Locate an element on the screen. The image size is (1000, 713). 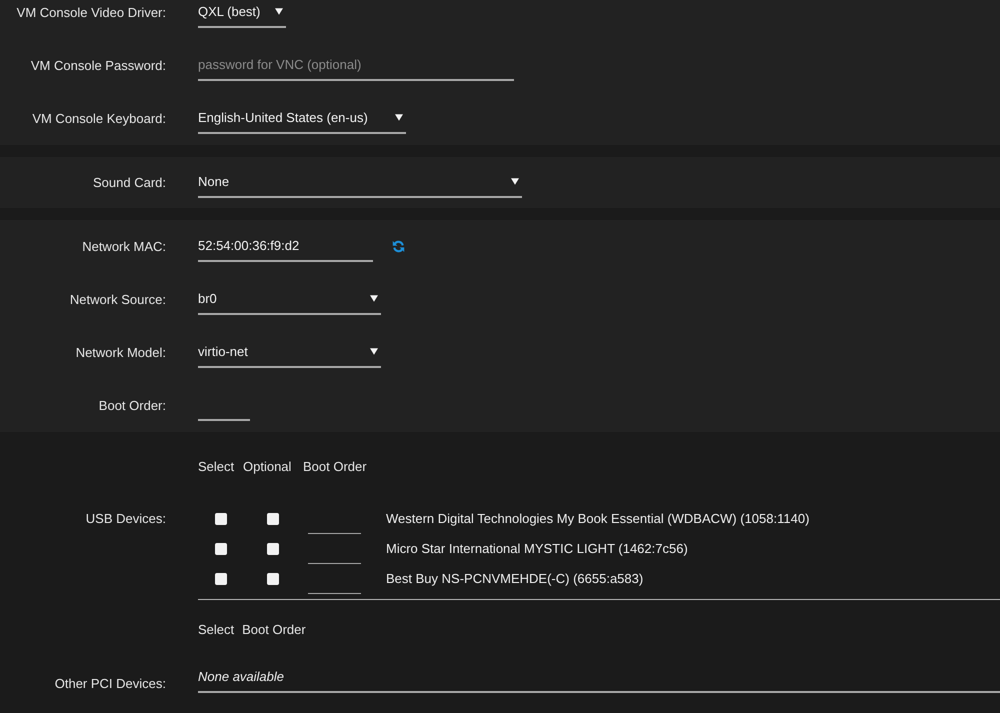
device-name: Best Buy NS-PCNVMEHDE(-C) (6655:a583) is located at coordinates (515, 579).